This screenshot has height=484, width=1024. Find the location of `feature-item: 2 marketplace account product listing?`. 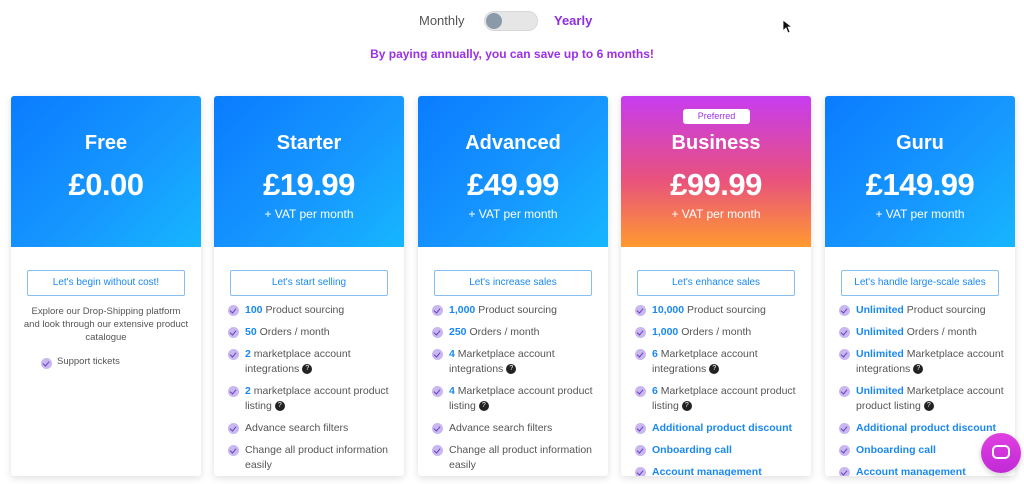

feature-item: 2 marketplace account product listing? is located at coordinates (315, 399).